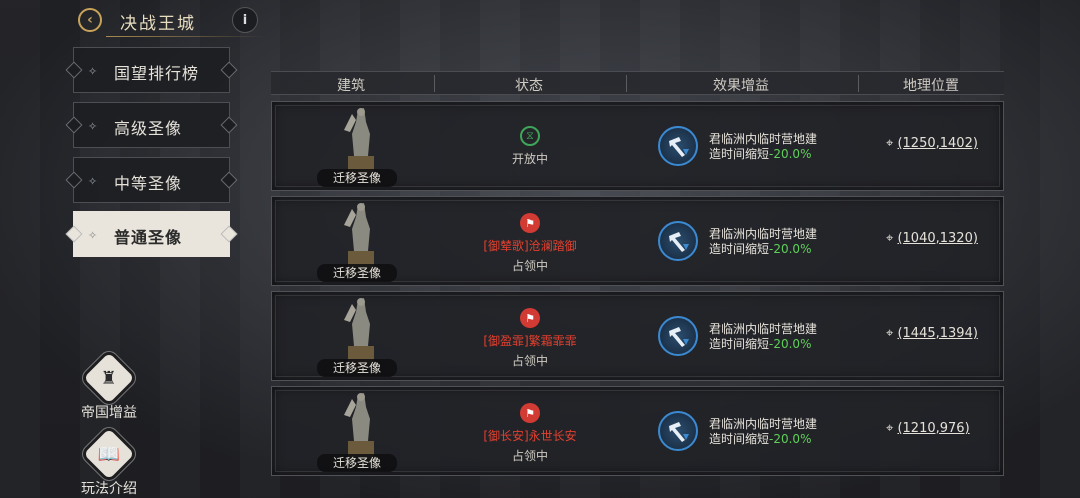  I want to click on location-link: ⌖ (1445,1394), so click(932, 333).